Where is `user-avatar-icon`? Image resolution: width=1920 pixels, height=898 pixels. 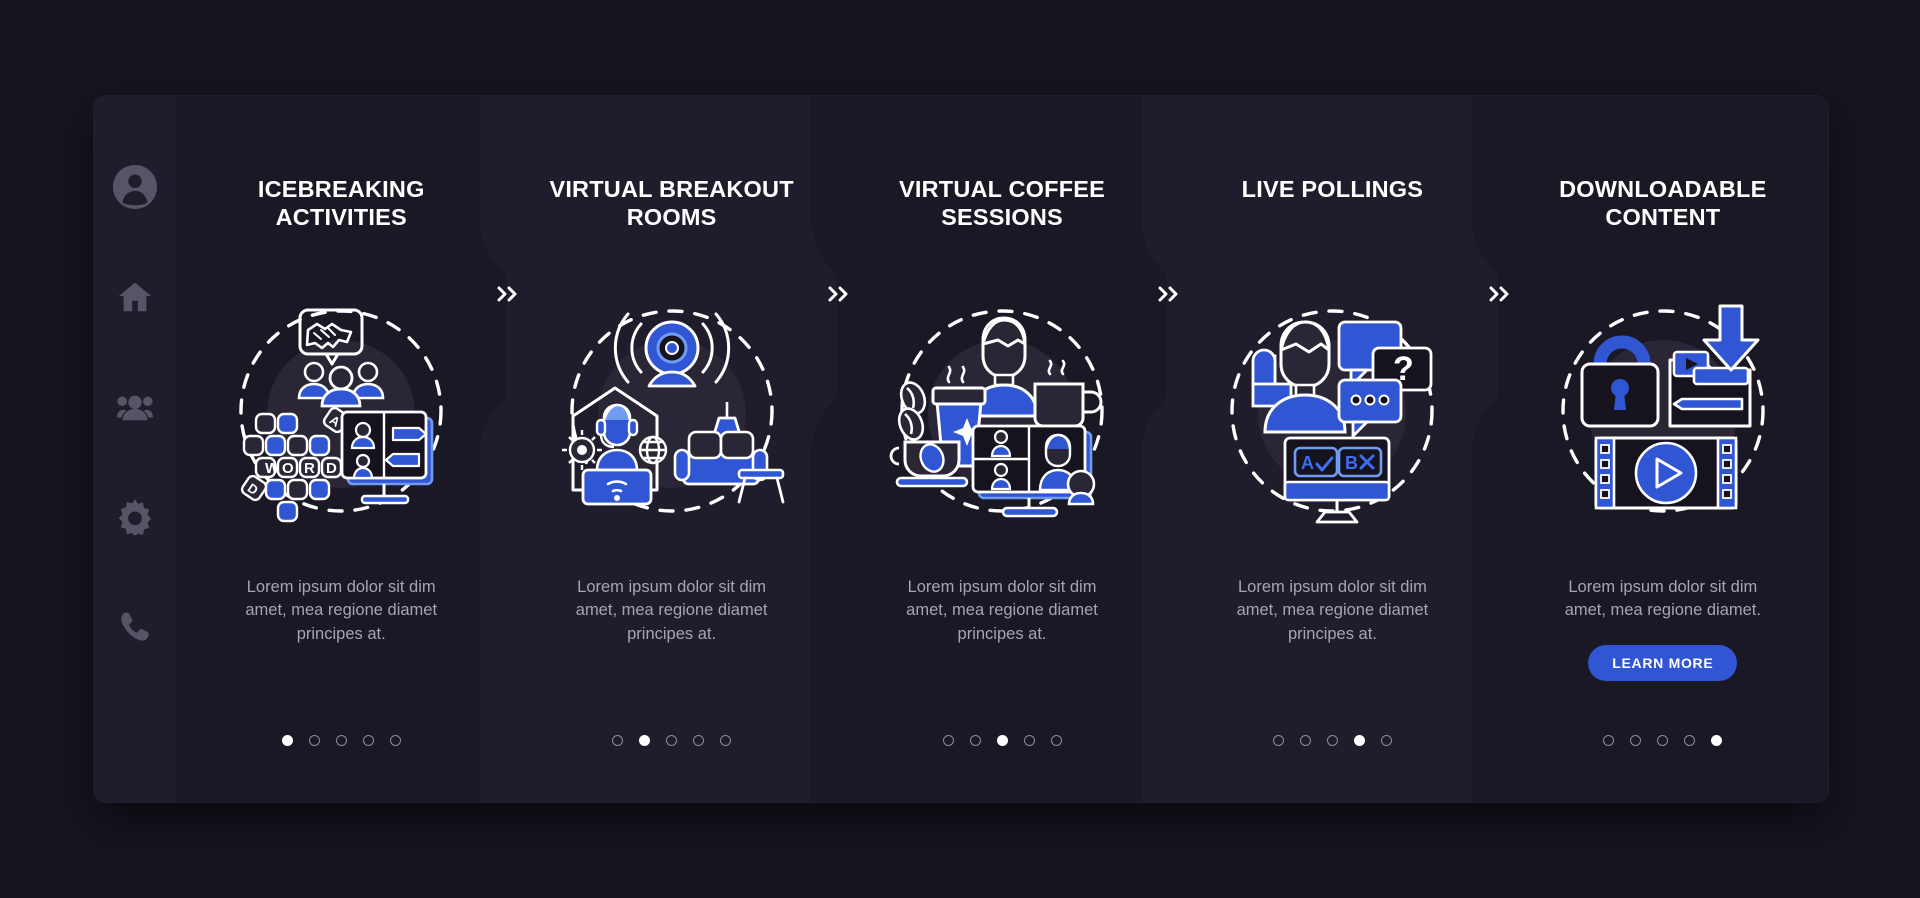 user-avatar-icon is located at coordinates (135, 187).